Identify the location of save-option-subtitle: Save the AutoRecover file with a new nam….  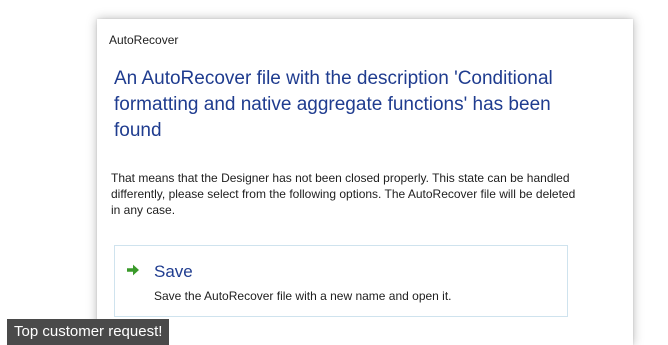
(303, 296).